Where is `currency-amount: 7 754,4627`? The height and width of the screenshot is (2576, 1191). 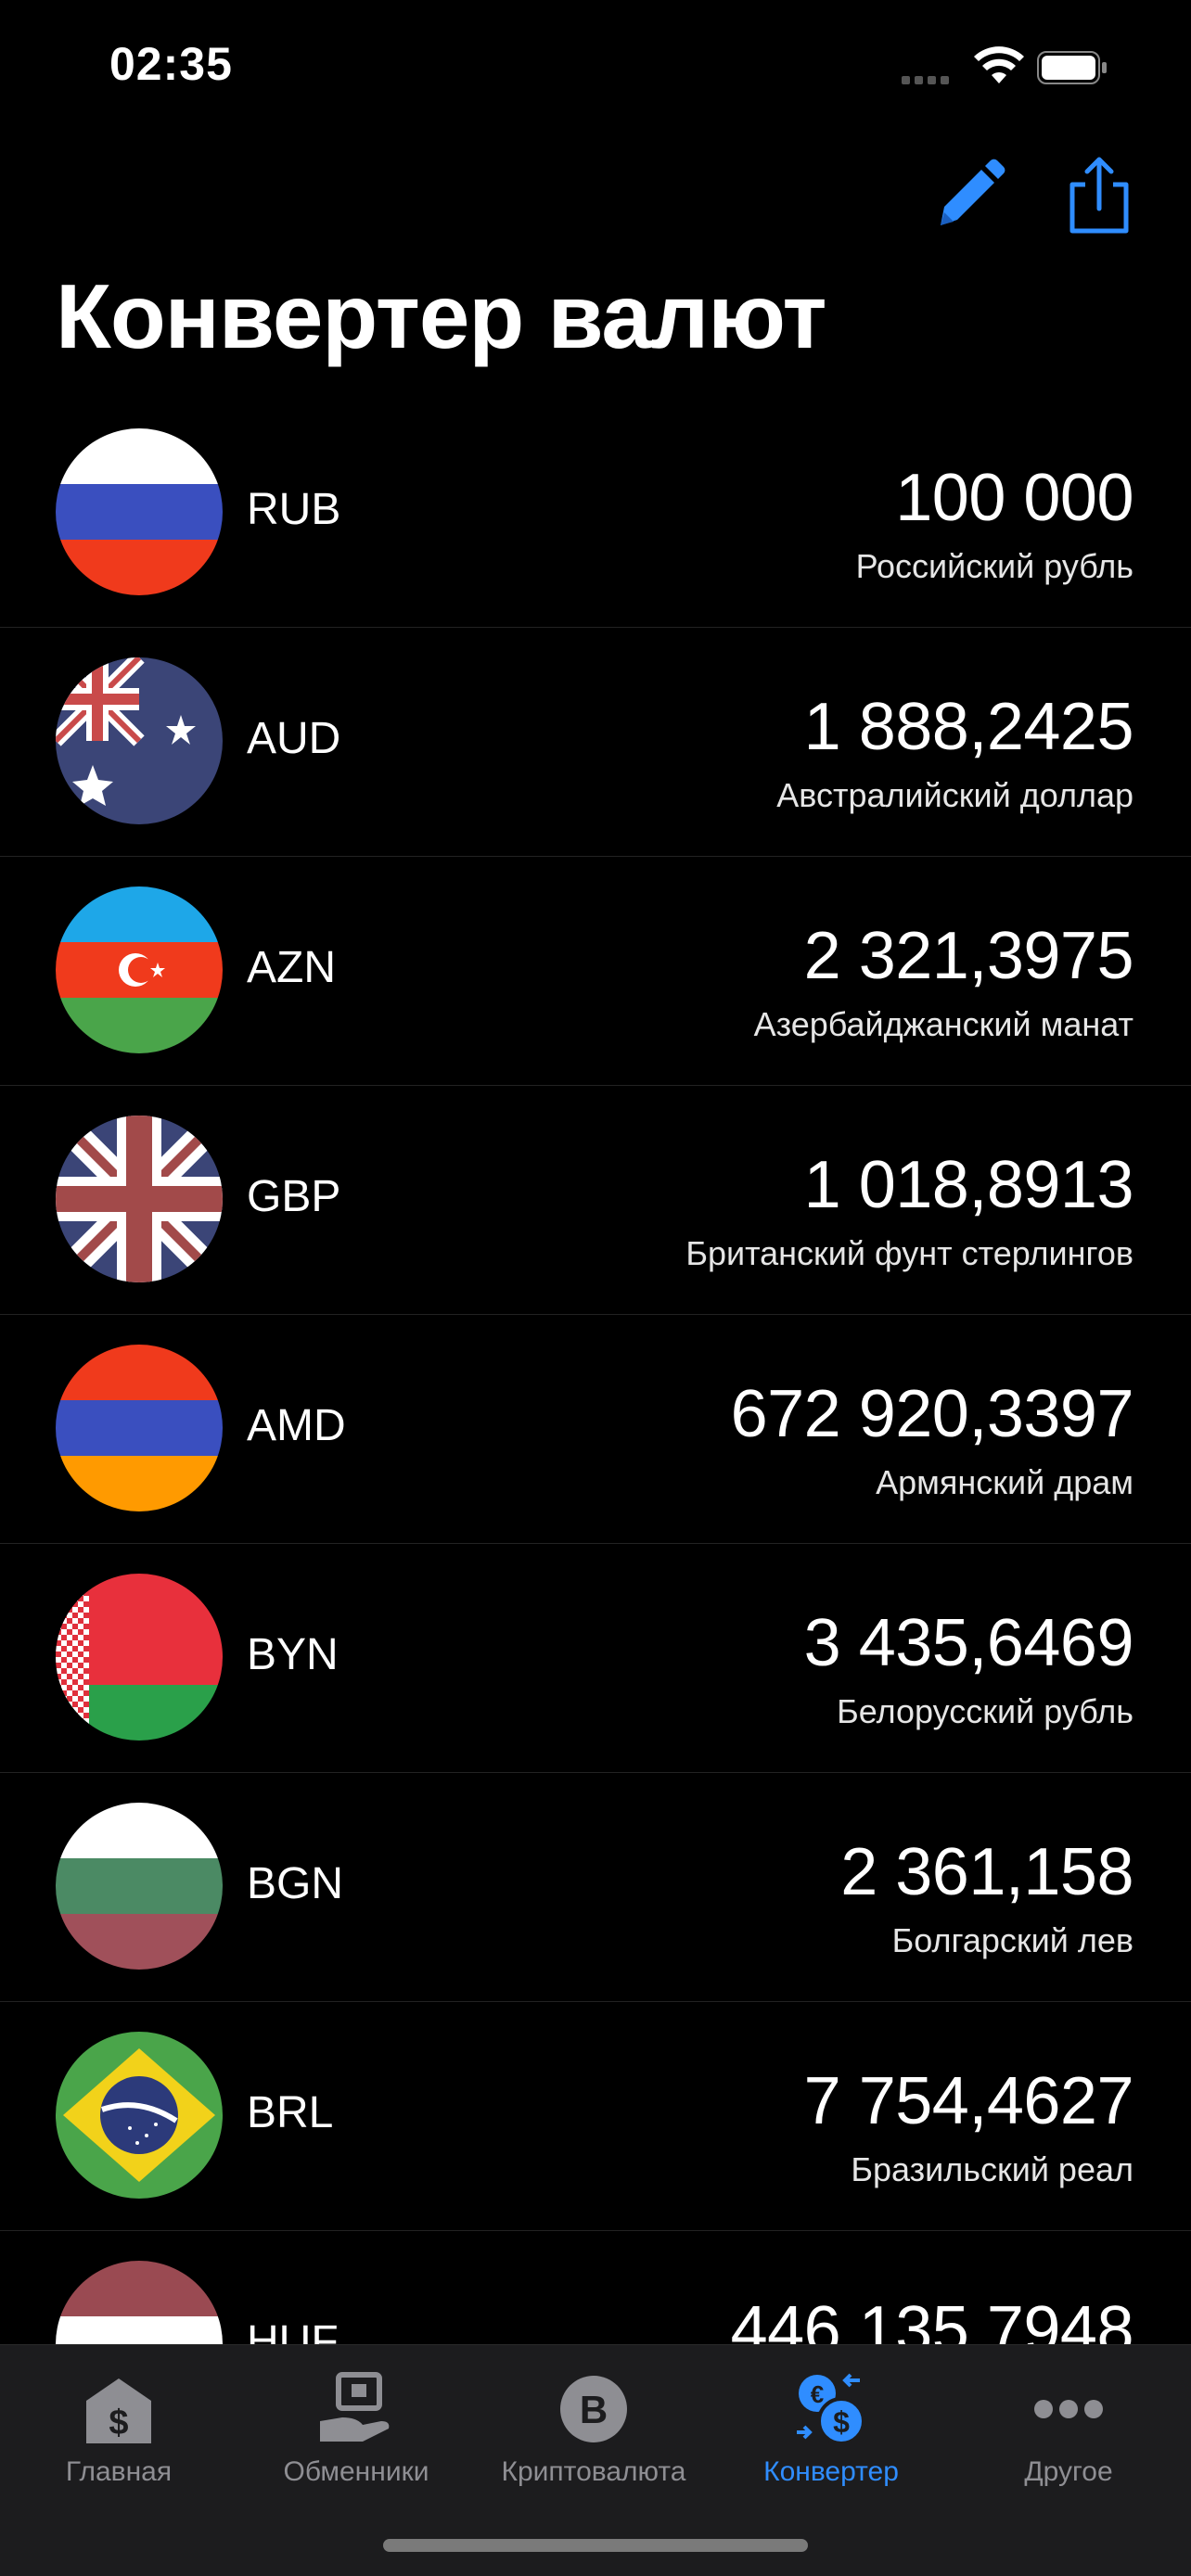
currency-amount: 7 754,4627 is located at coordinates (969, 2101).